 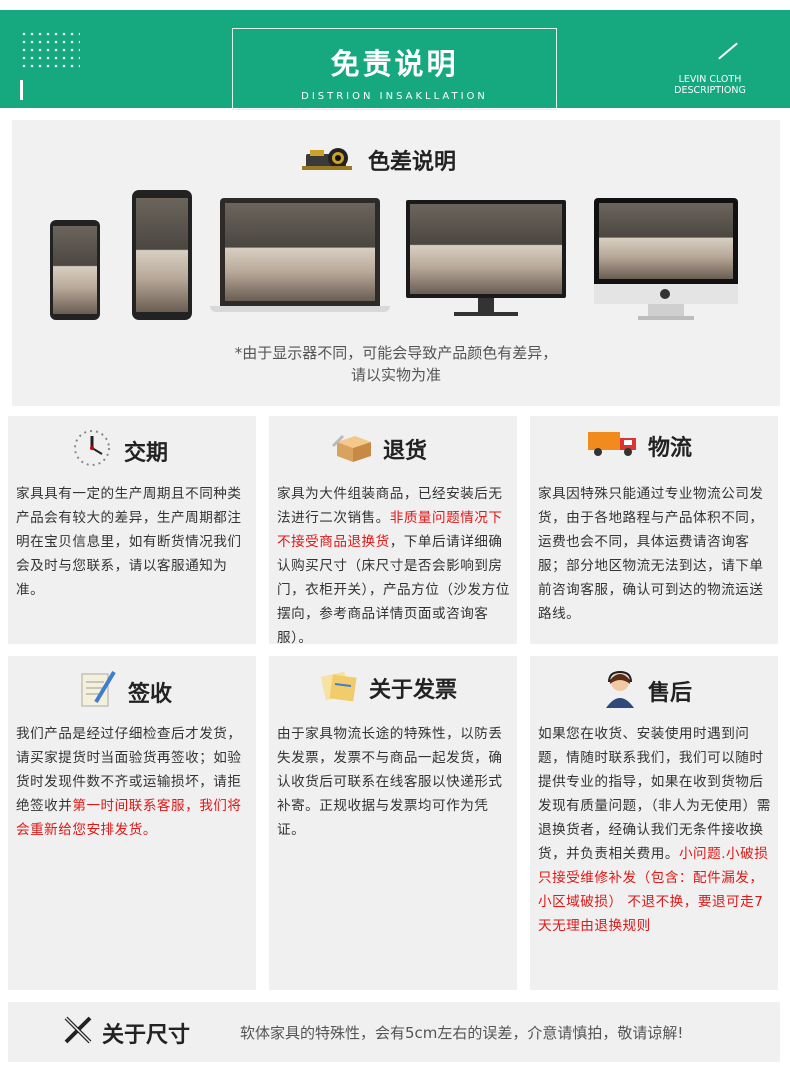 I want to click on logistics-title: 物流, so click(x=670, y=448).